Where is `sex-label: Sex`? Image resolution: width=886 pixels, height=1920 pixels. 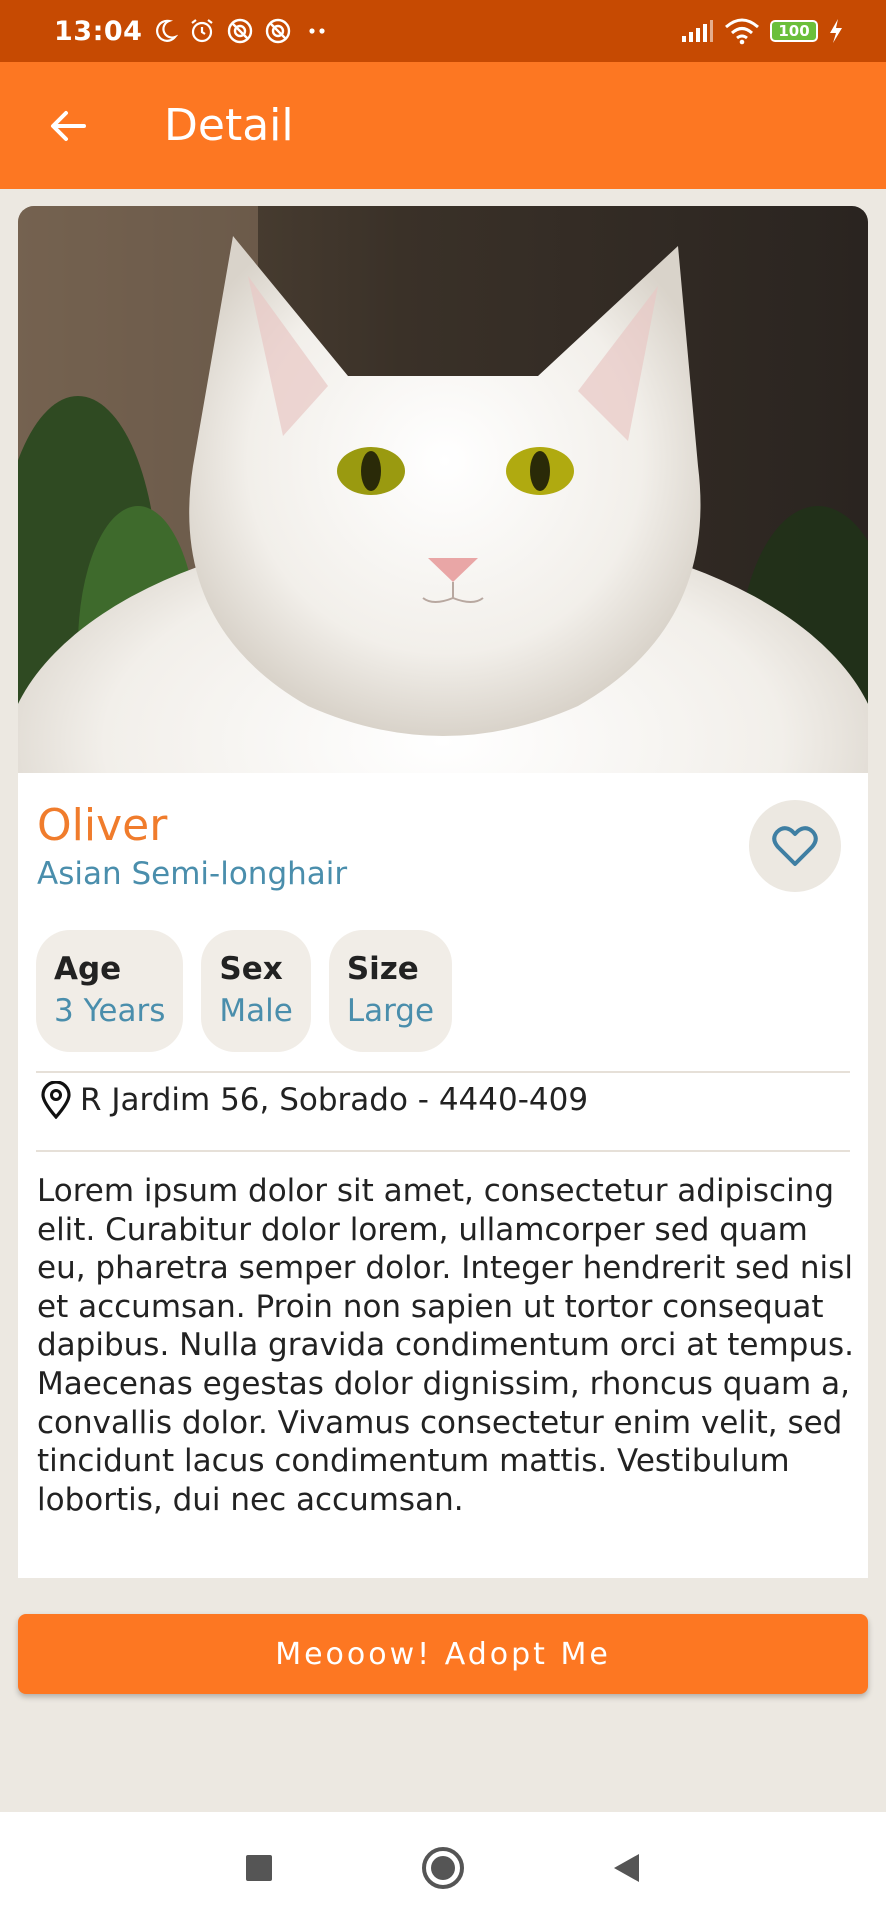 sex-label: Sex is located at coordinates (251, 969).